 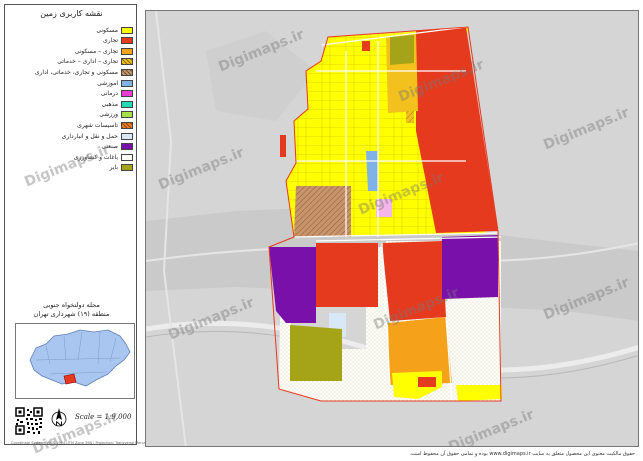 I want to click on legend-item: صنعتی, so click(x=71, y=147).